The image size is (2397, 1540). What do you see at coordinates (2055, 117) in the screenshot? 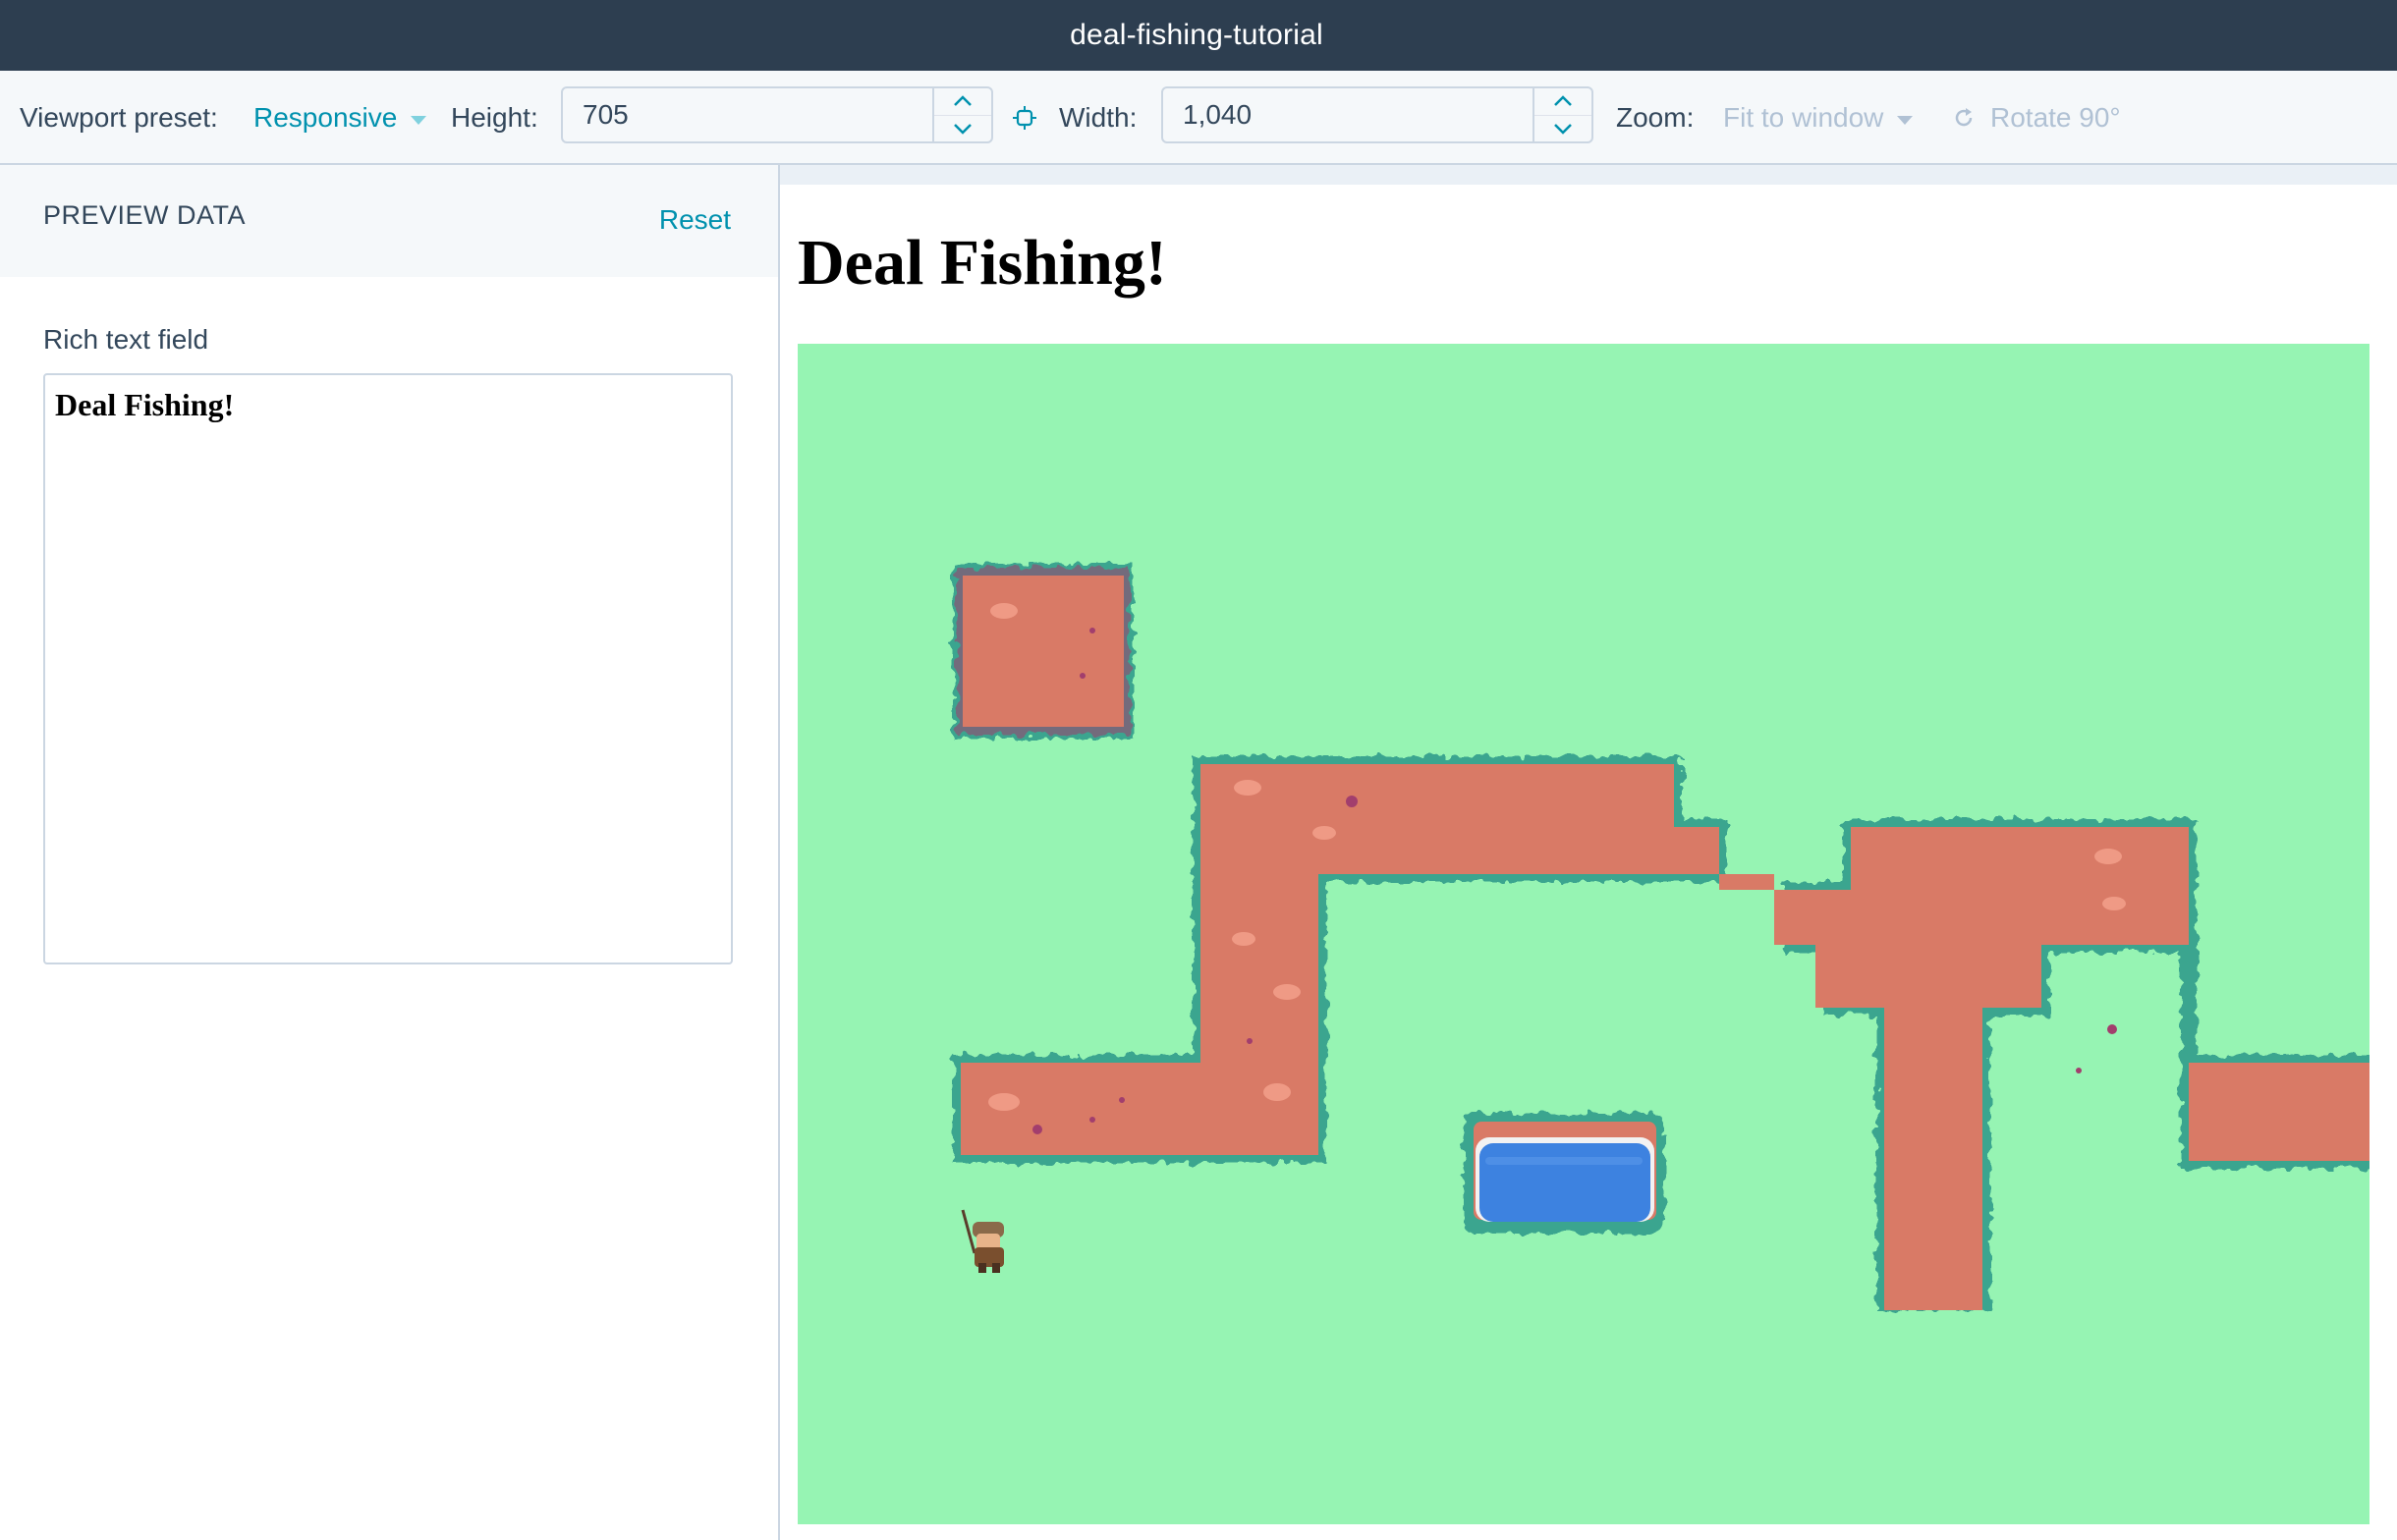
I see `rotate-label: Rotate 90°` at bounding box center [2055, 117].